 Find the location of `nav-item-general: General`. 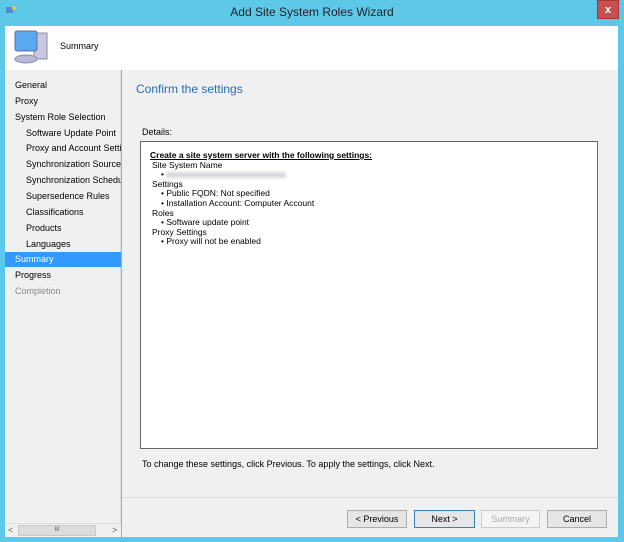

nav-item-general: General is located at coordinates (63, 85).